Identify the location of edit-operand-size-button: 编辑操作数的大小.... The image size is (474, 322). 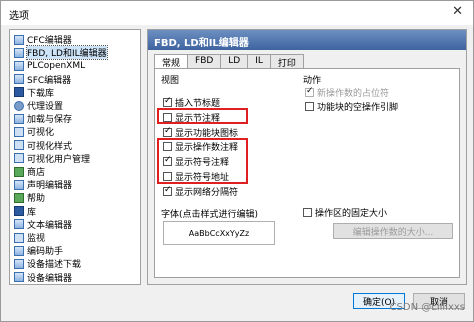
(393, 231).